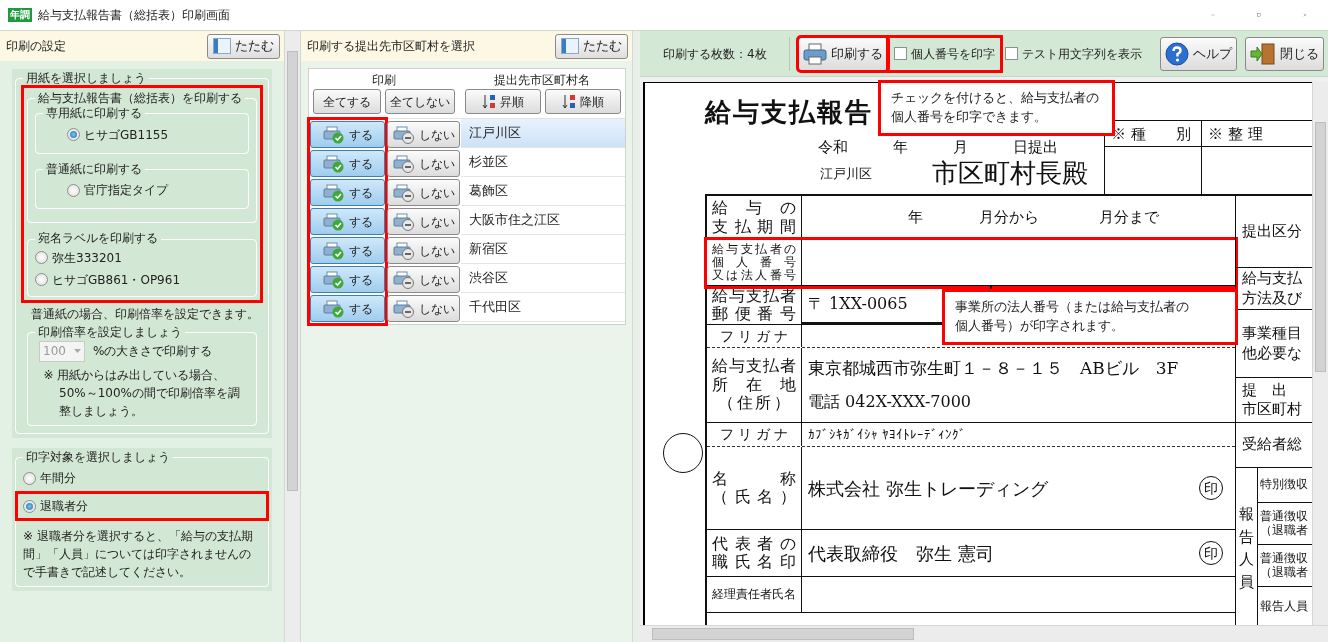  Describe the element at coordinates (98, 239) in the screenshot. I see `group-legend: 宛名ラベルを印刷する` at that location.